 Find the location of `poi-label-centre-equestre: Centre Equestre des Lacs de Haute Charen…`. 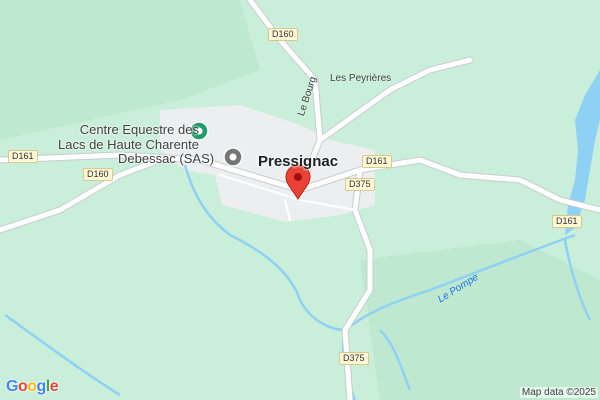

poi-label-centre-equestre: Centre Equestre des Lacs de Haute Charen… is located at coordinates (128, 137).